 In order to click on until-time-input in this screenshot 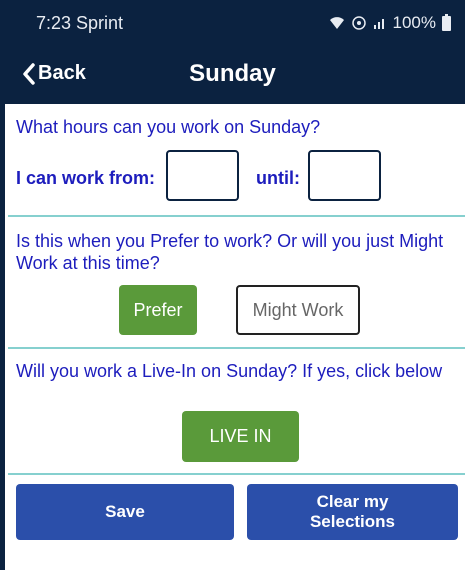, I will do `click(344, 175)`.